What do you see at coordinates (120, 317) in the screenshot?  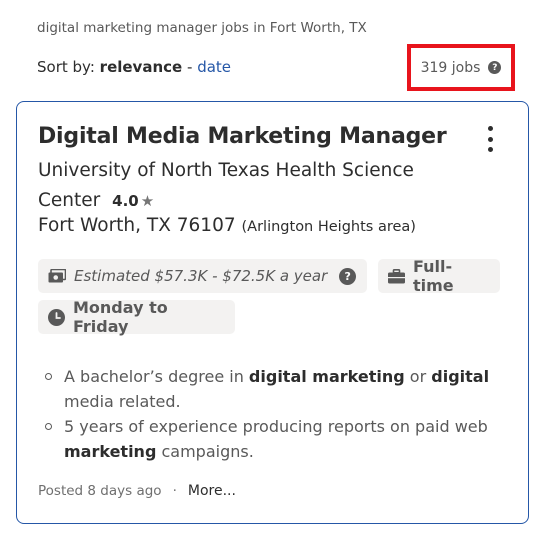 I see `schedule-text: Monday to Friday` at bounding box center [120, 317].